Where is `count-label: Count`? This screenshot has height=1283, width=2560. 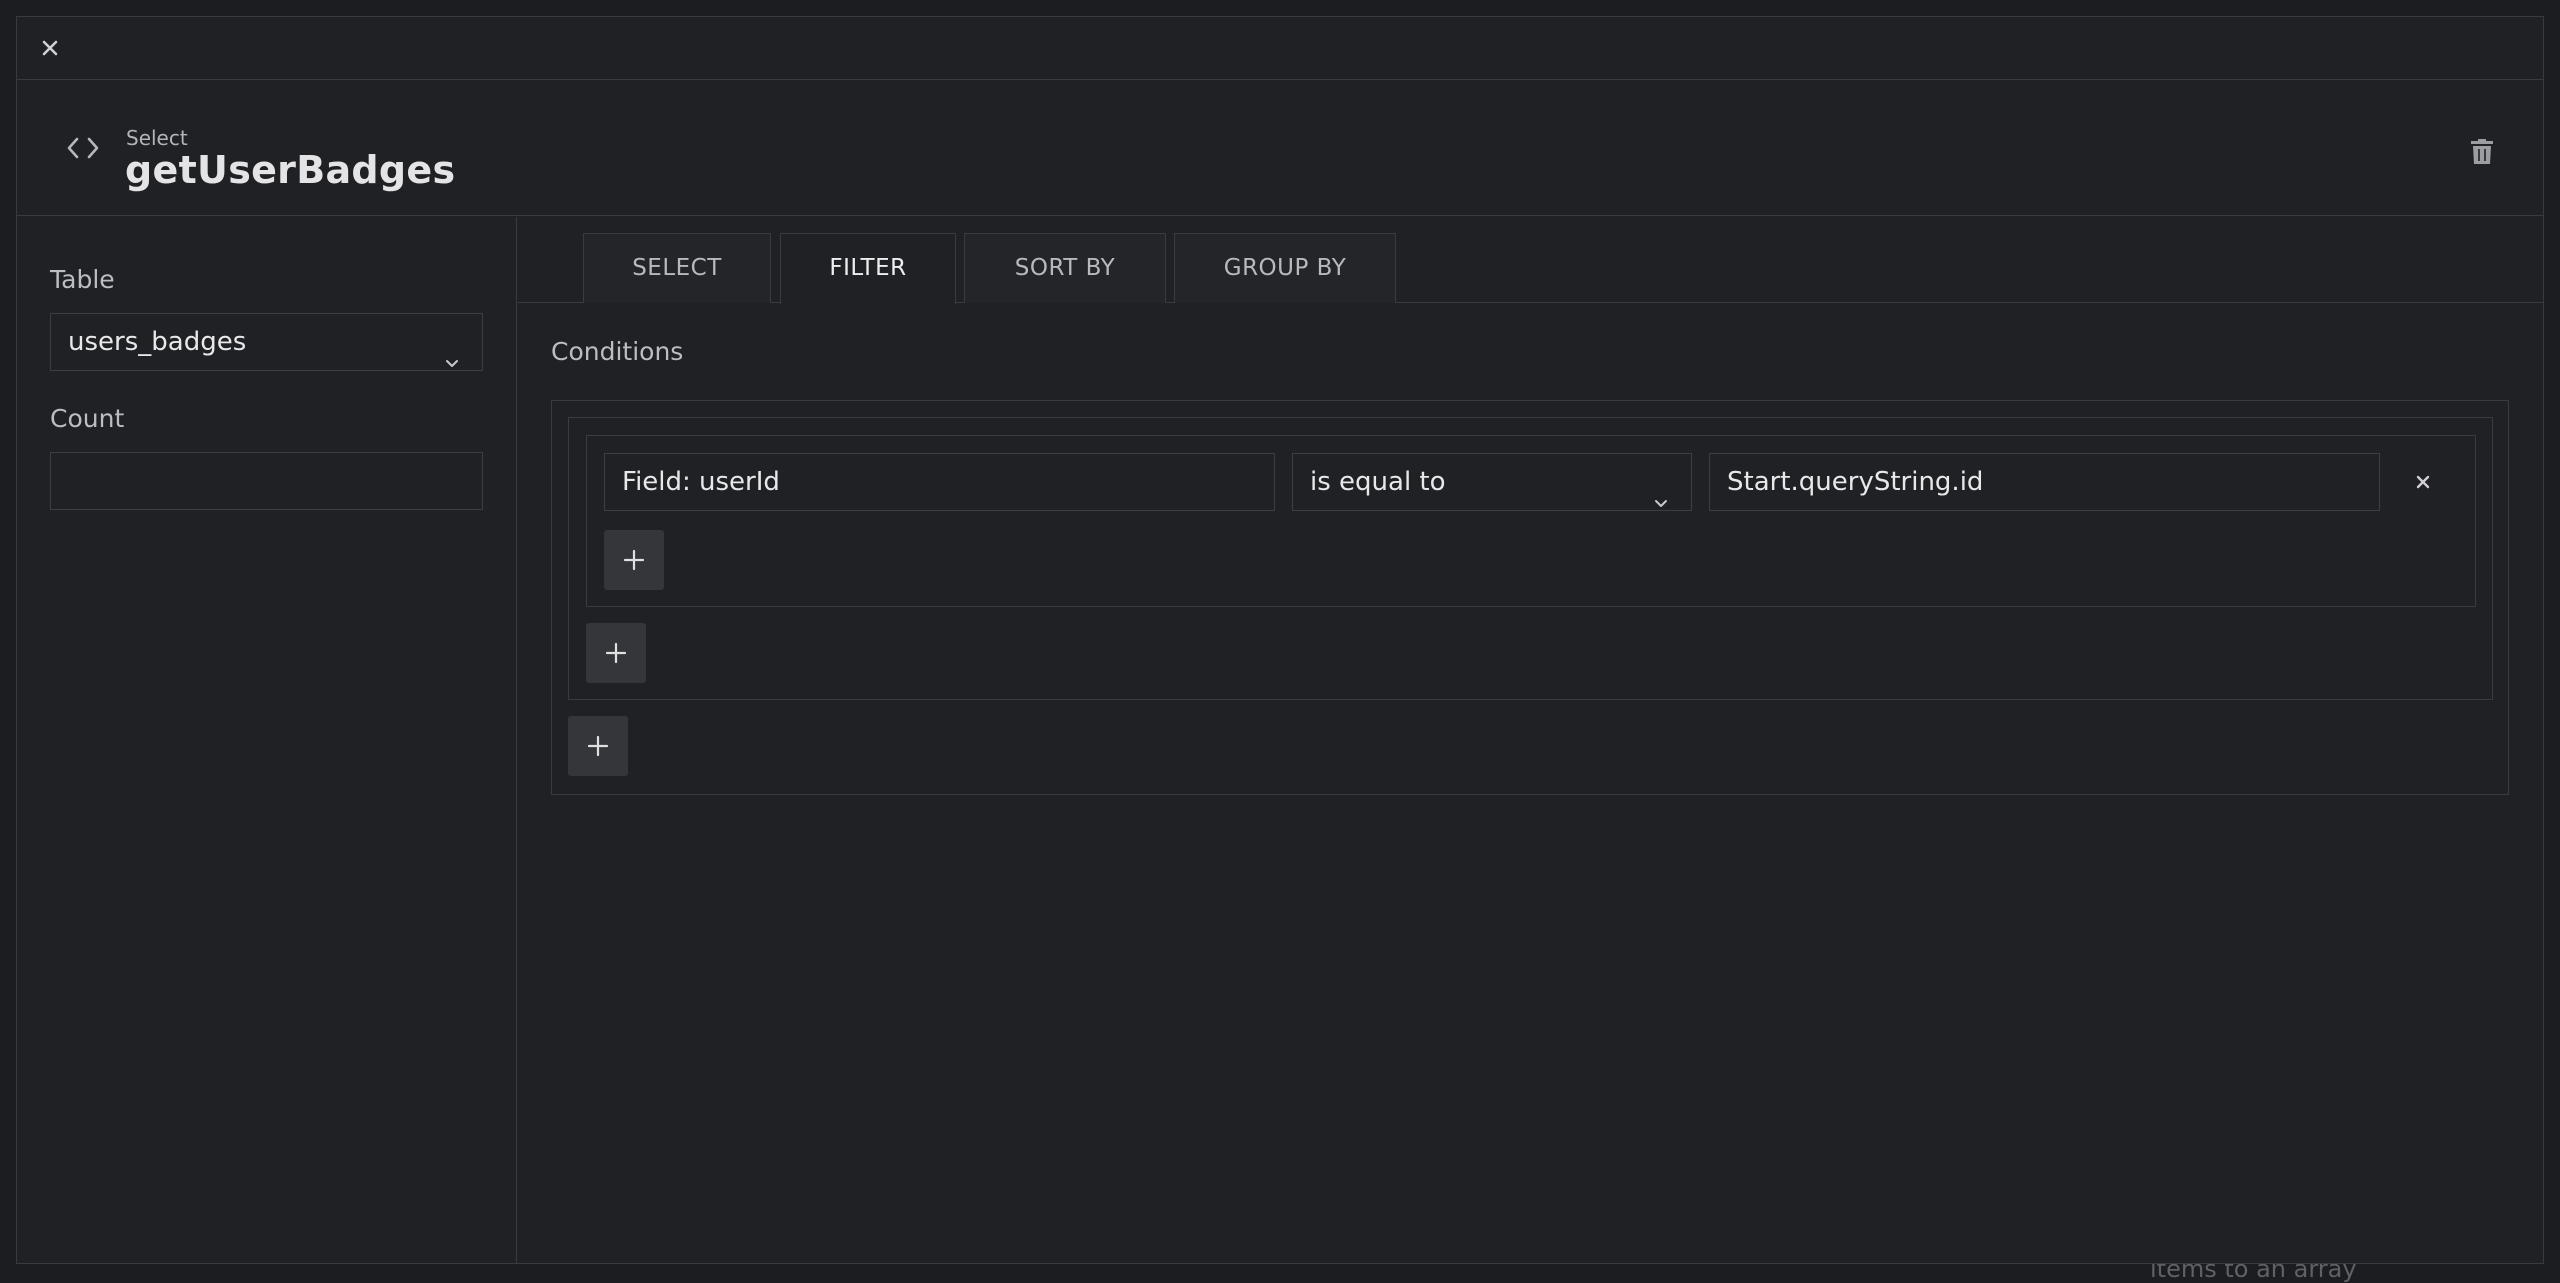
count-label: Count is located at coordinates (87, 418).